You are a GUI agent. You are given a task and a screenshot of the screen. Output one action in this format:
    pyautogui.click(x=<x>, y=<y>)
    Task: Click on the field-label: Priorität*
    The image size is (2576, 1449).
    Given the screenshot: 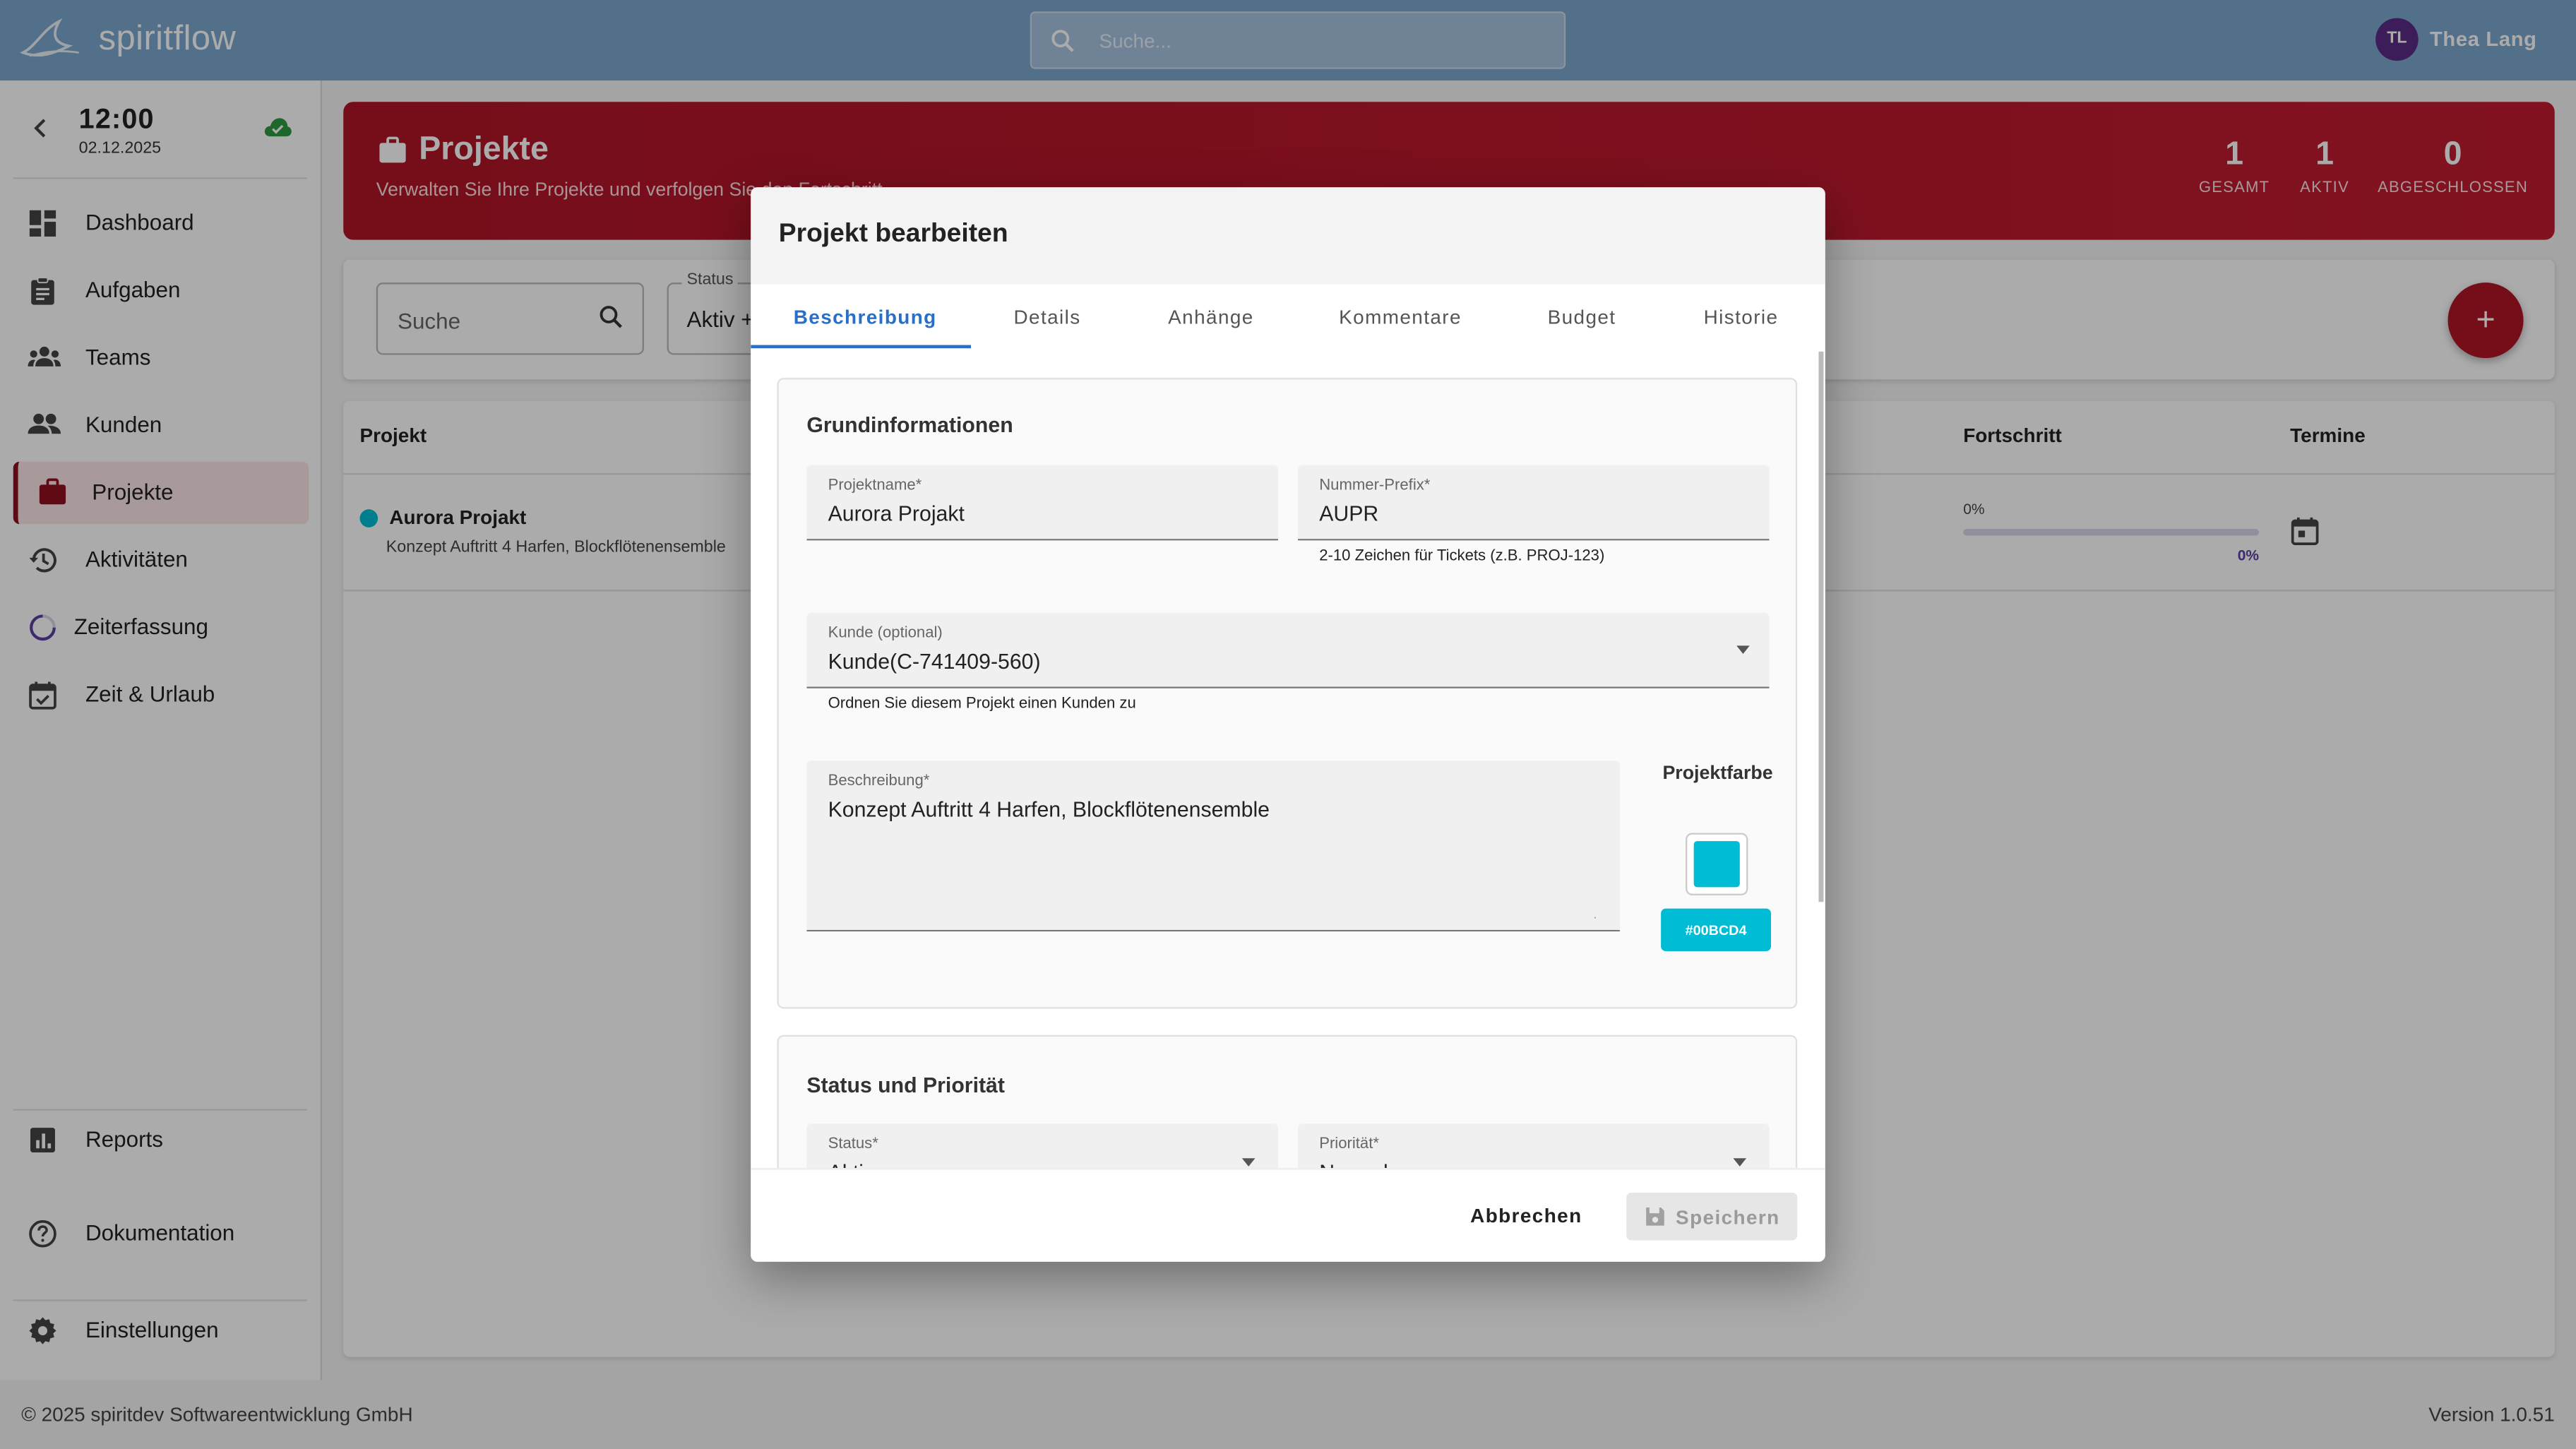 What is the action you would take?
    pyautogui.click(x=1349, y=1144)
    